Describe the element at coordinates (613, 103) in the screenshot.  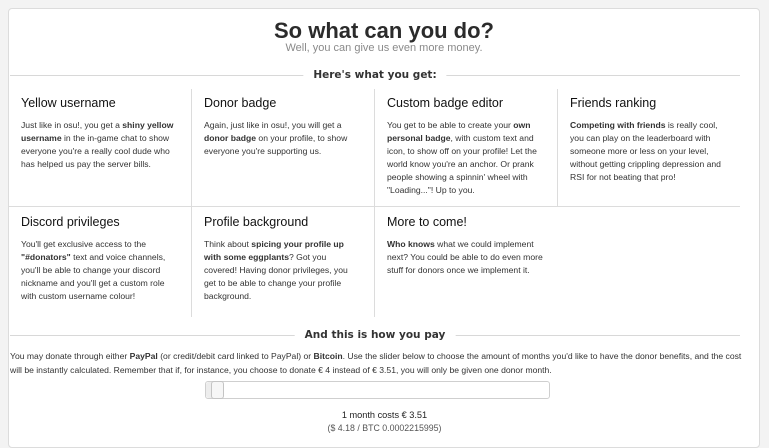
I see `benefit-title: Friends ranking` at that location.